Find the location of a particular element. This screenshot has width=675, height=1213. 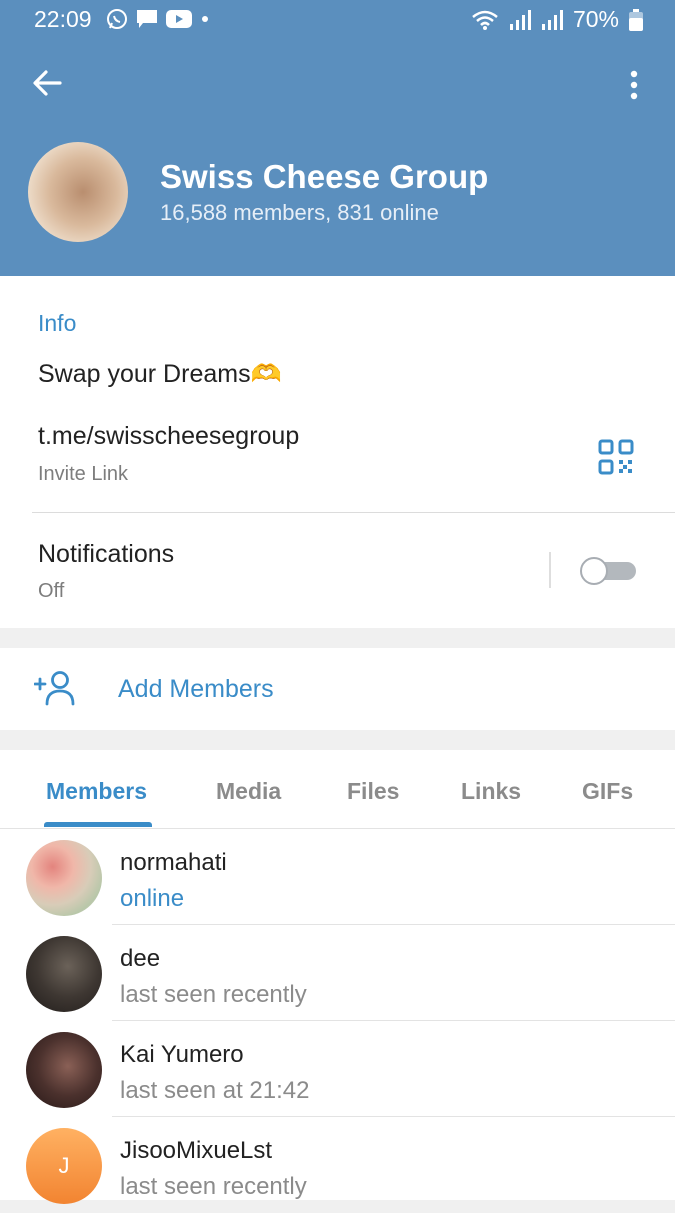

message-icon is located at coordinates (147, 19).